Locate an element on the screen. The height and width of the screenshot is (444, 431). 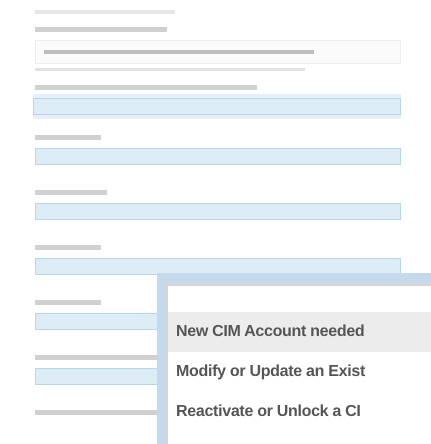
dropdown-option: New CIM Account needed is located at coordinates (299, 332).